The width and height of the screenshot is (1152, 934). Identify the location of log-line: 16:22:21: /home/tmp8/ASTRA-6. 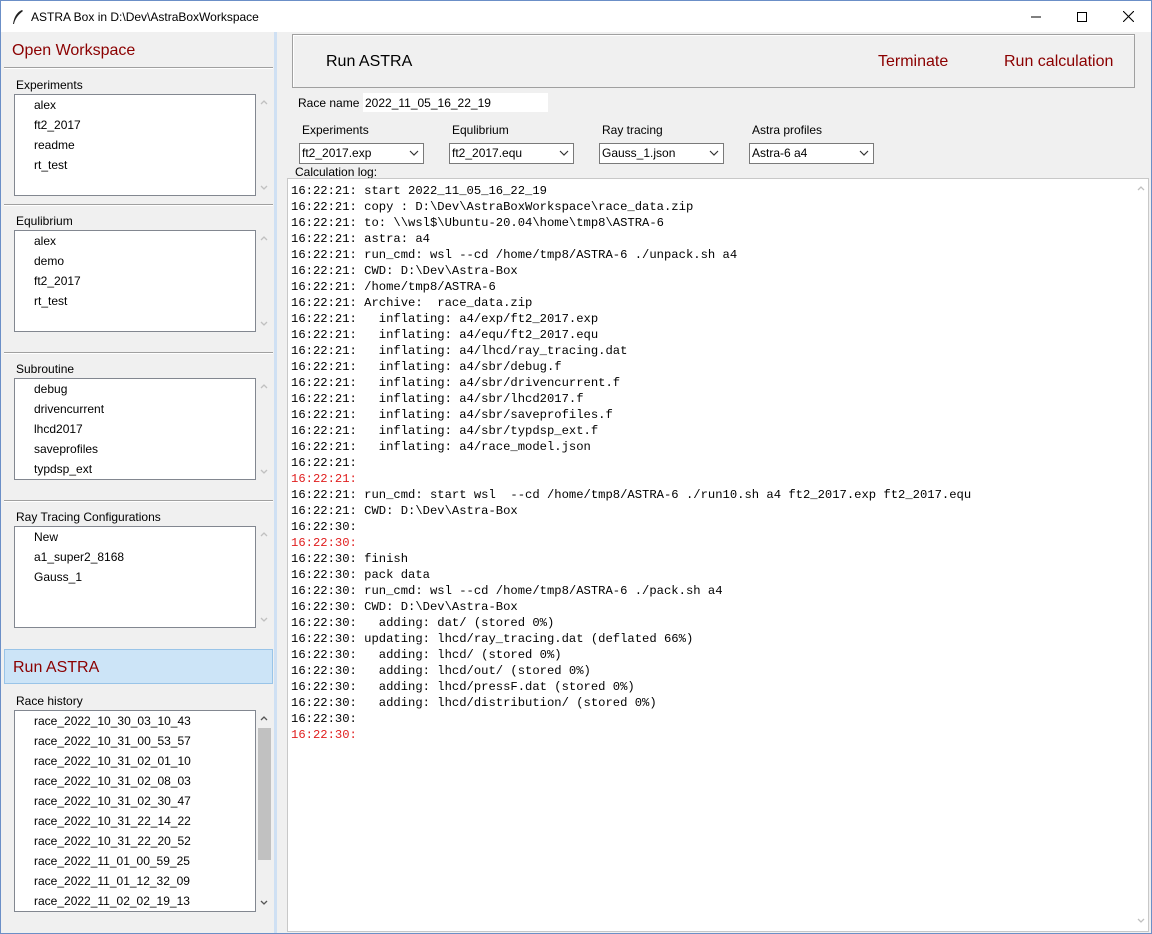
(393, 287).